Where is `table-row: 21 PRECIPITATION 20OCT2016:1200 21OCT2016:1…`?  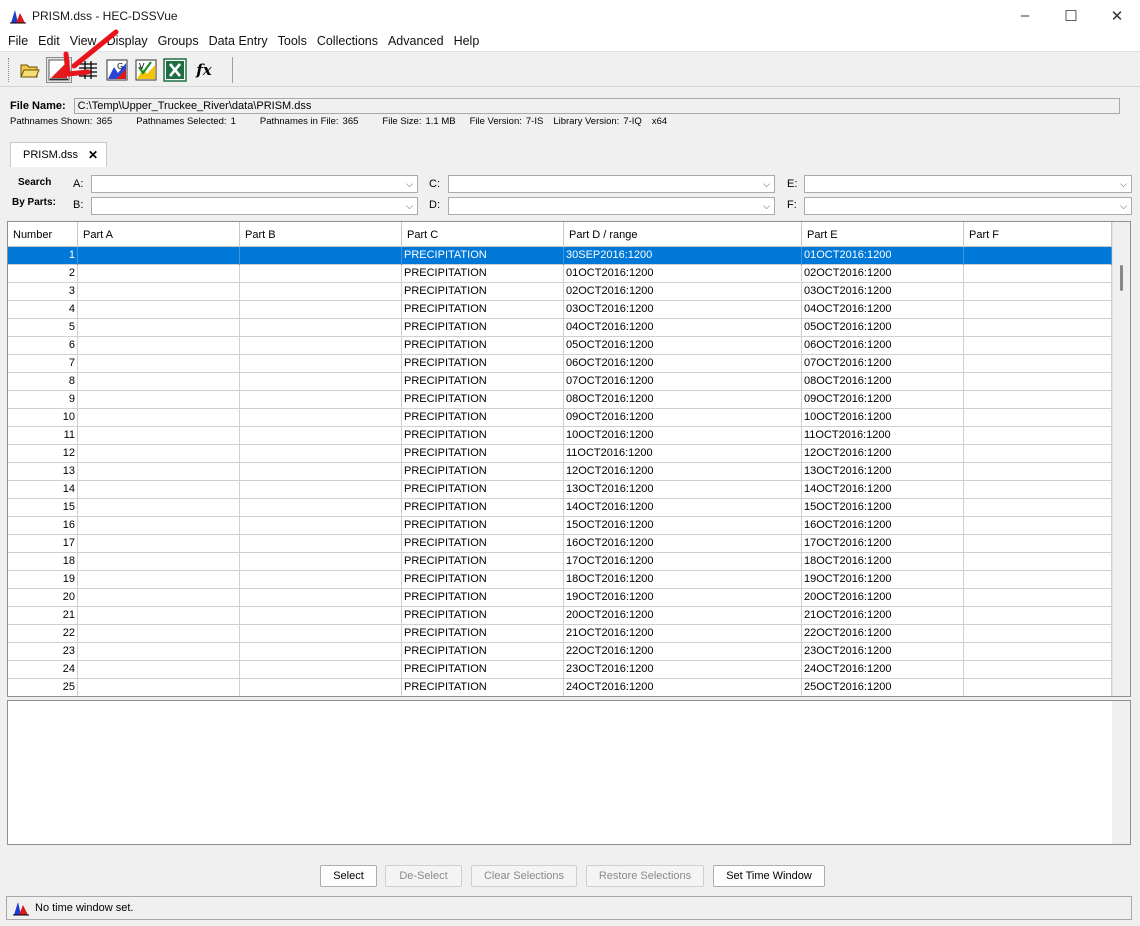 table-row: 21 PRECIPITATION 20OCT2016:1200 21OCT2016:1… is located at coordinates (569, 616).